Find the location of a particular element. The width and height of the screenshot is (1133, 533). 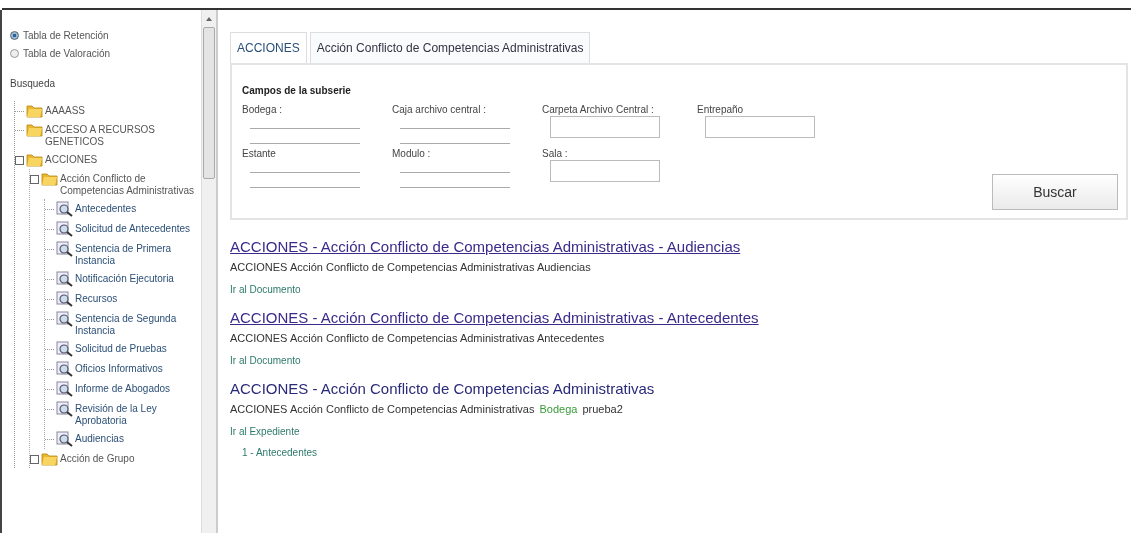

search-button: Buscar is located at coordinates (1055, 192).